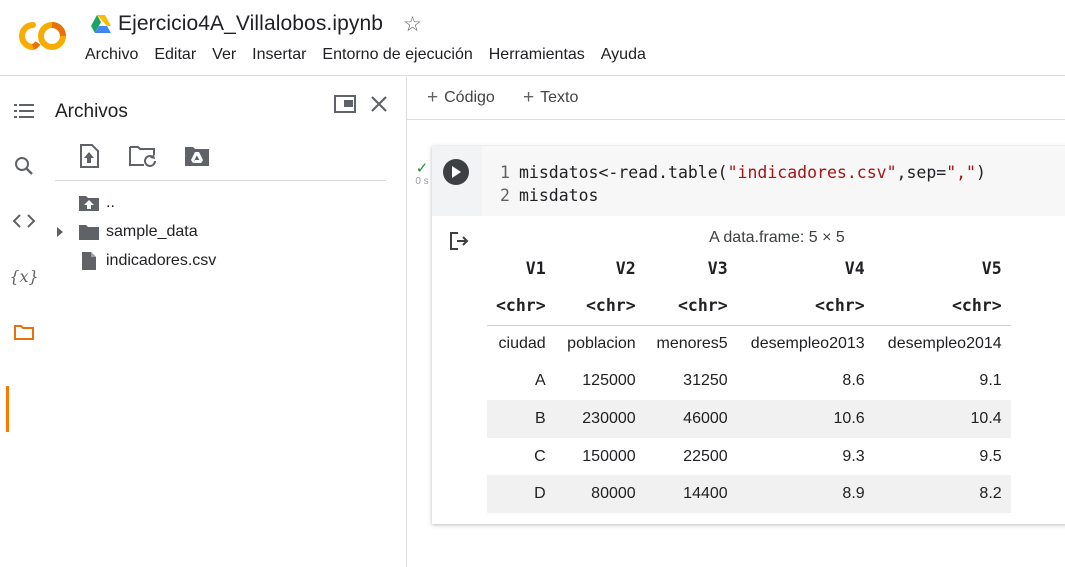 The width and height of the screenshot is (1065, 567). Describe the element at coordinates (540, 456) in the screenshot. I see `table-cell: C` at that location.